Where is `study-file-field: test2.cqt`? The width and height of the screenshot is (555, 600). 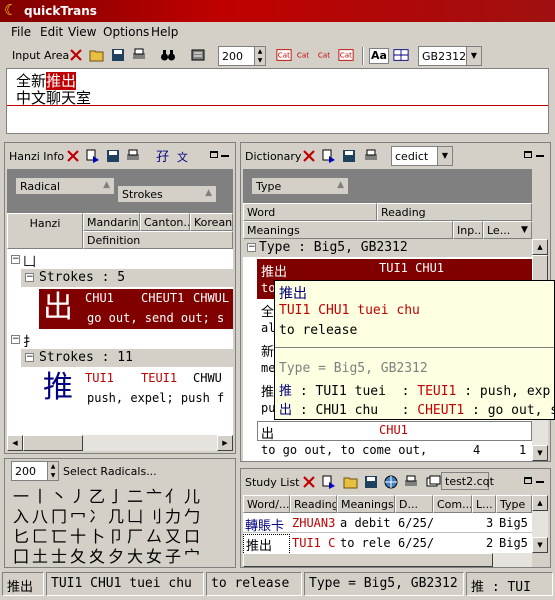 study-file-field: test2.cqt is located at coordinates (467, 481).